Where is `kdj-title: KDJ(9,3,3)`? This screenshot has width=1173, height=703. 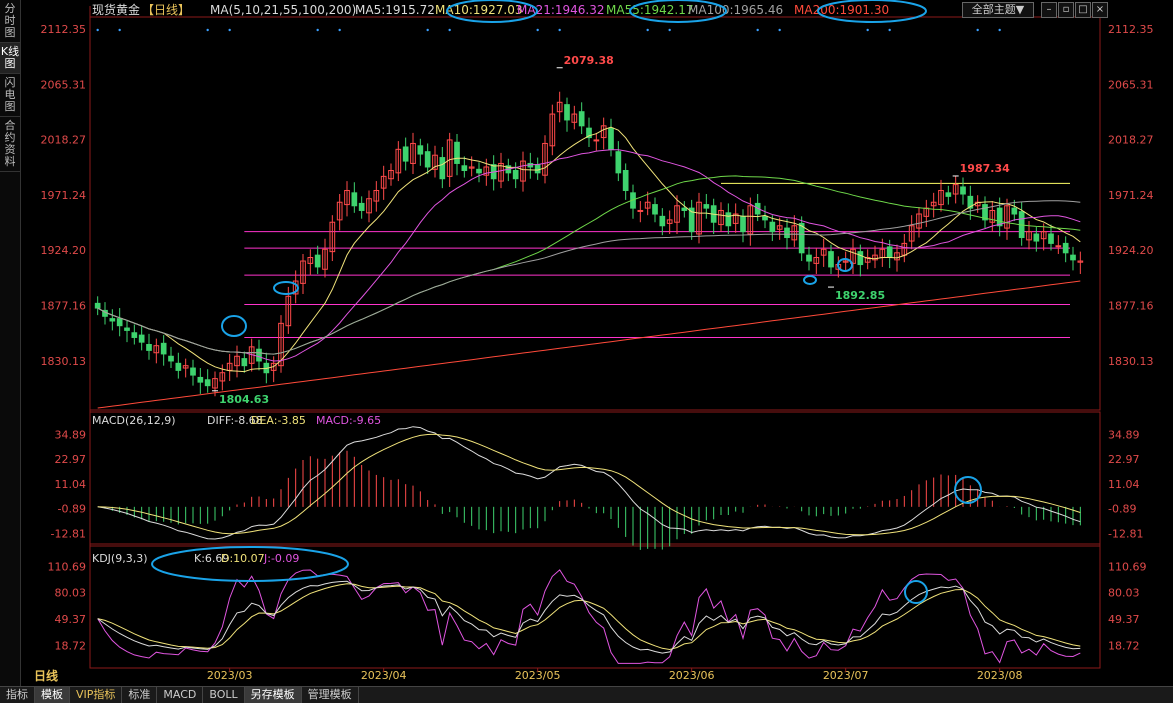 kdj-title: KDJ(9,3,3) is located at coordinates (120, 558).